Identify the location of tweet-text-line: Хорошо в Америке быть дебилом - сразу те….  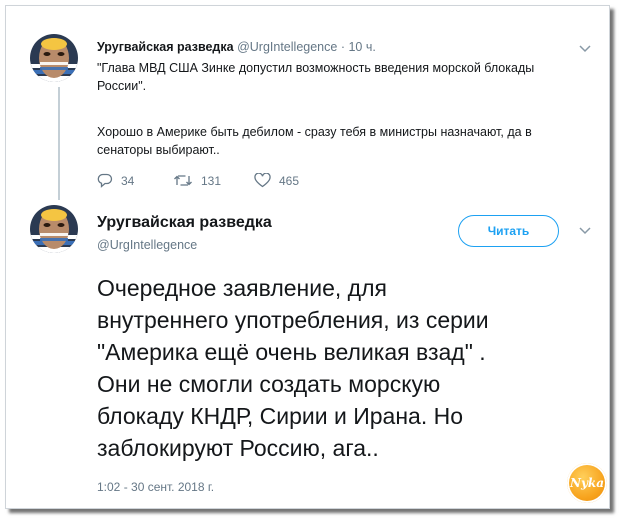
(314, 132).